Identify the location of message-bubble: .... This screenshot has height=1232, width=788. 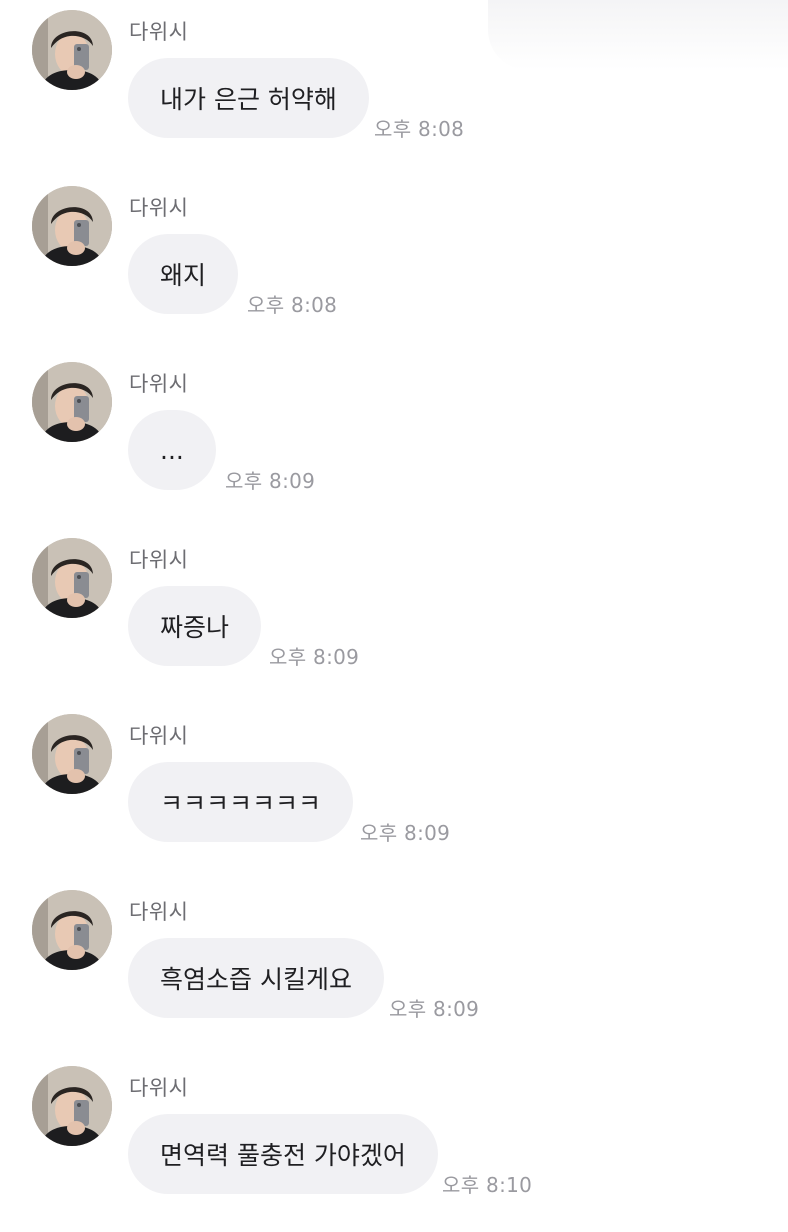
(172, 450).